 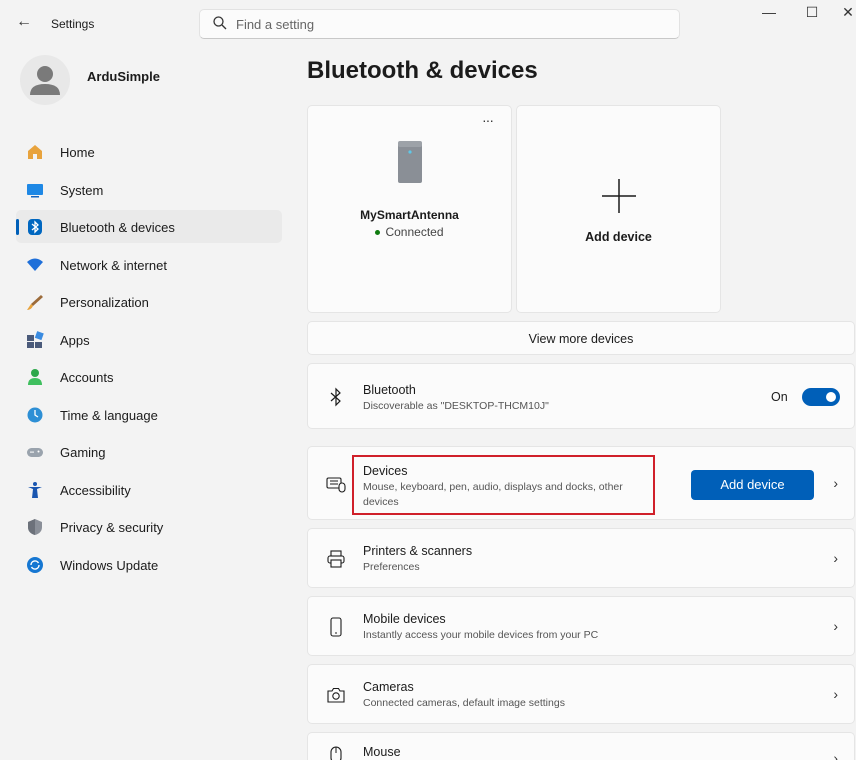 What do you see at coordinates (35, 339) in the screenshot?
I see `apps-icon` at bounding box center [35, 339].